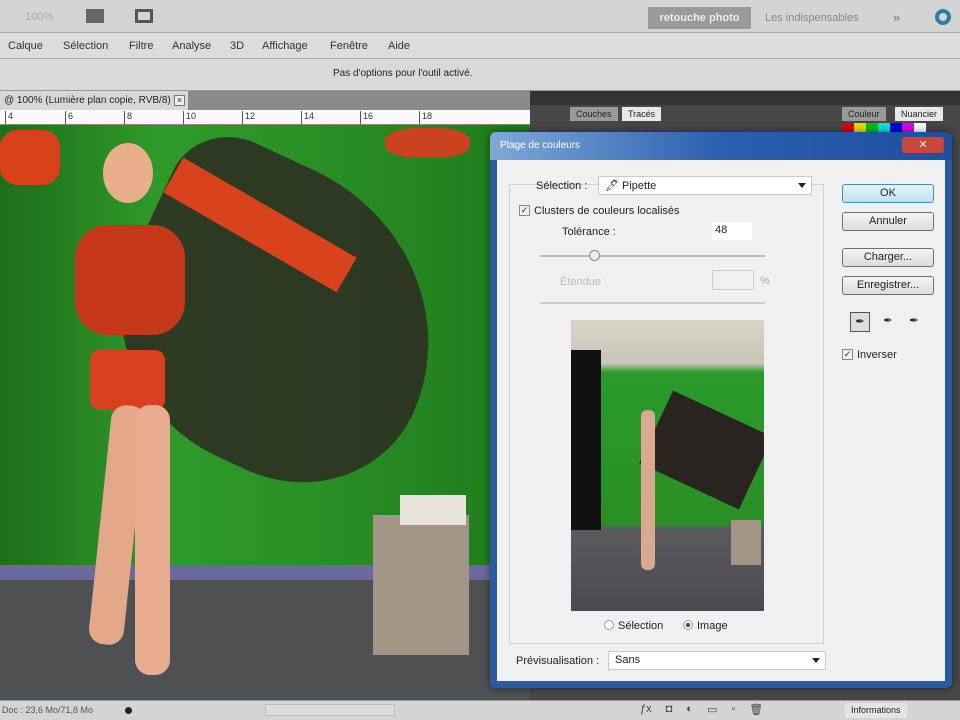 Image resolution: width=960 pixels, height=720 pixels. Describe the element at coordinates (562, 186) in the screenshot. I see `selection-label: Sélection :` at that location.